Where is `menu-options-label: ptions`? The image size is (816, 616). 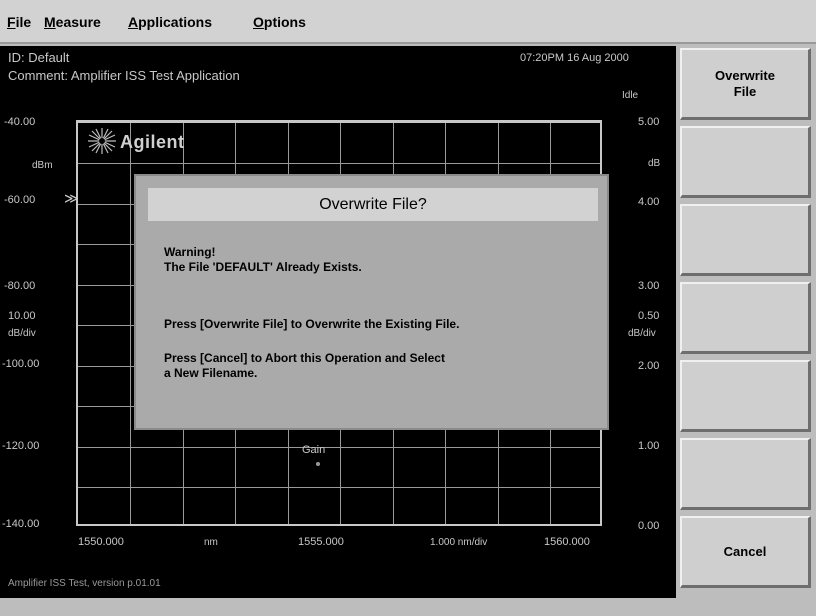
menu-options-label: ptions is located at coordinates (284, 22).